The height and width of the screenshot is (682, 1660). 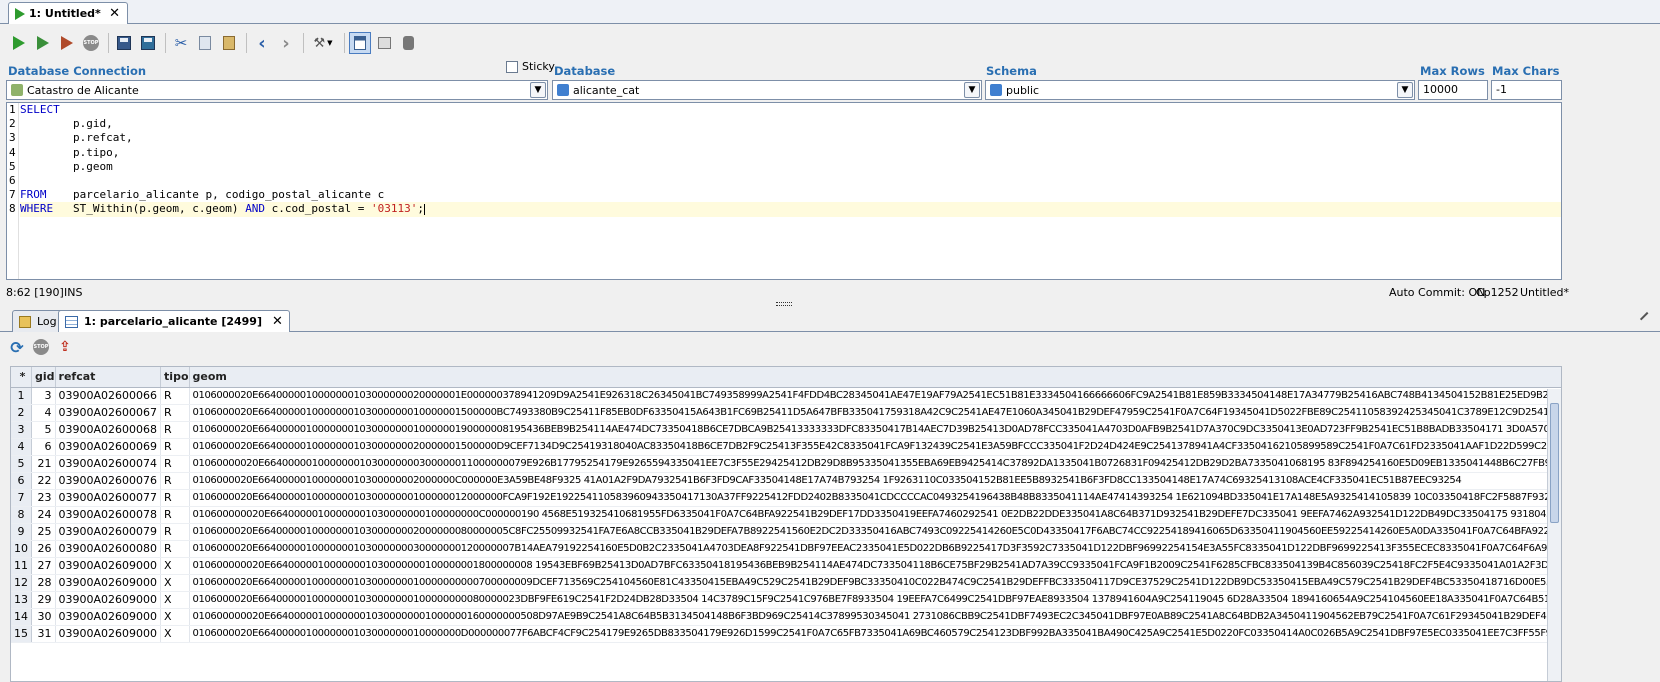 I want to click on cell-gid: 5, so click(x=43, y=430).